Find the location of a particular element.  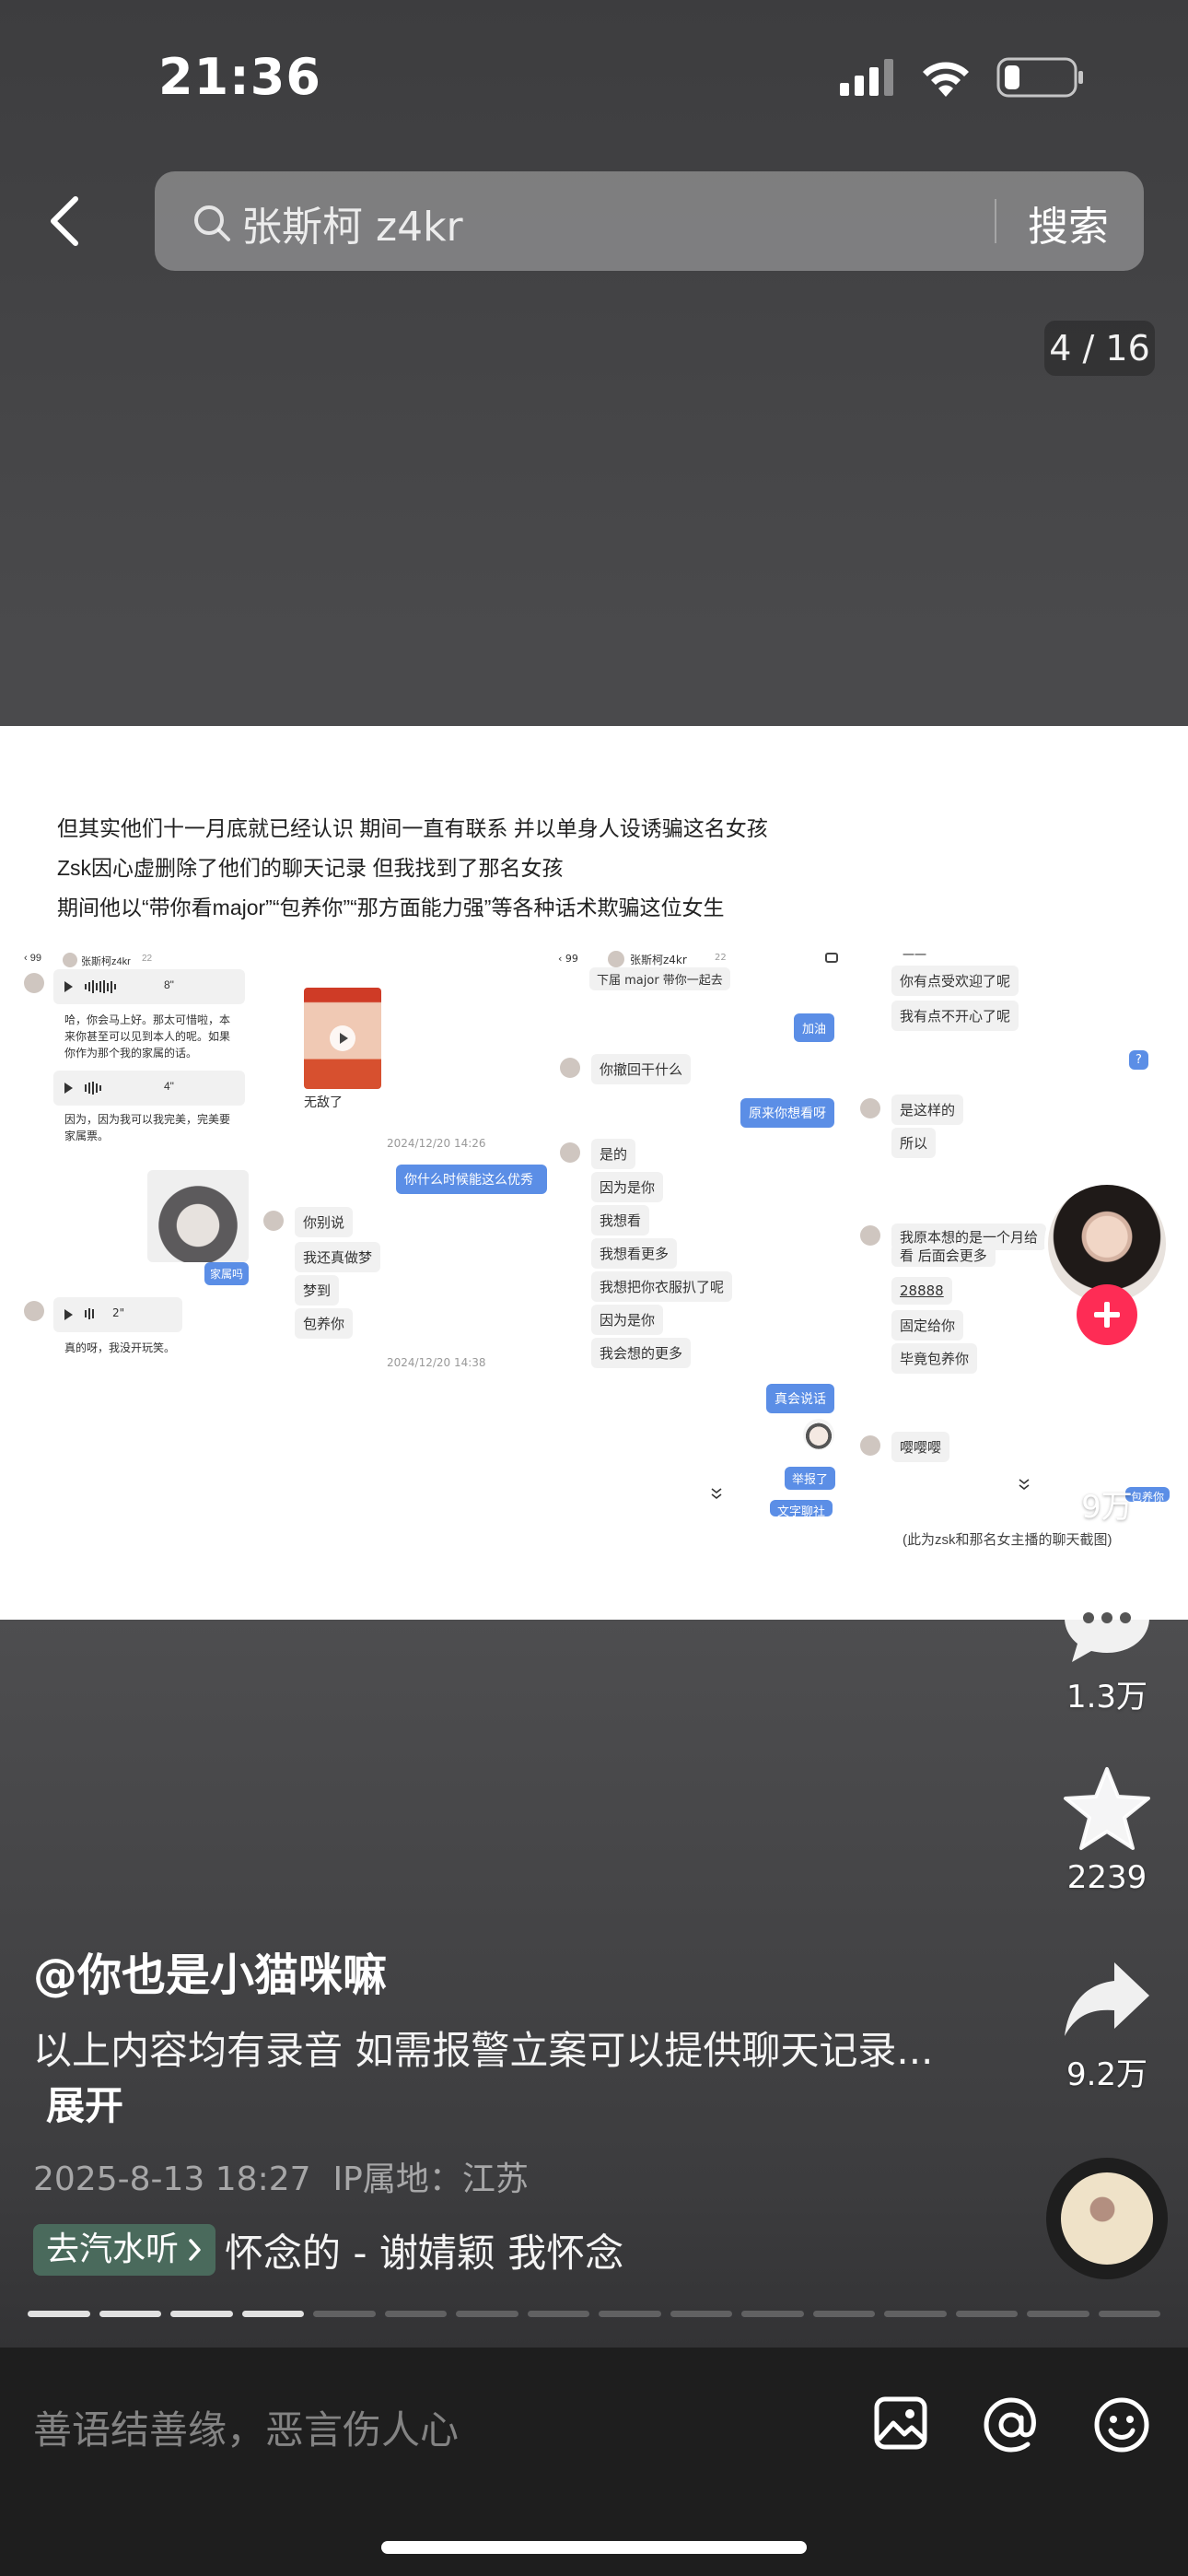

screenshot-footnote: (此为zsk和那名女主播的聊天截图) is located at coordinates (1007, 1540).